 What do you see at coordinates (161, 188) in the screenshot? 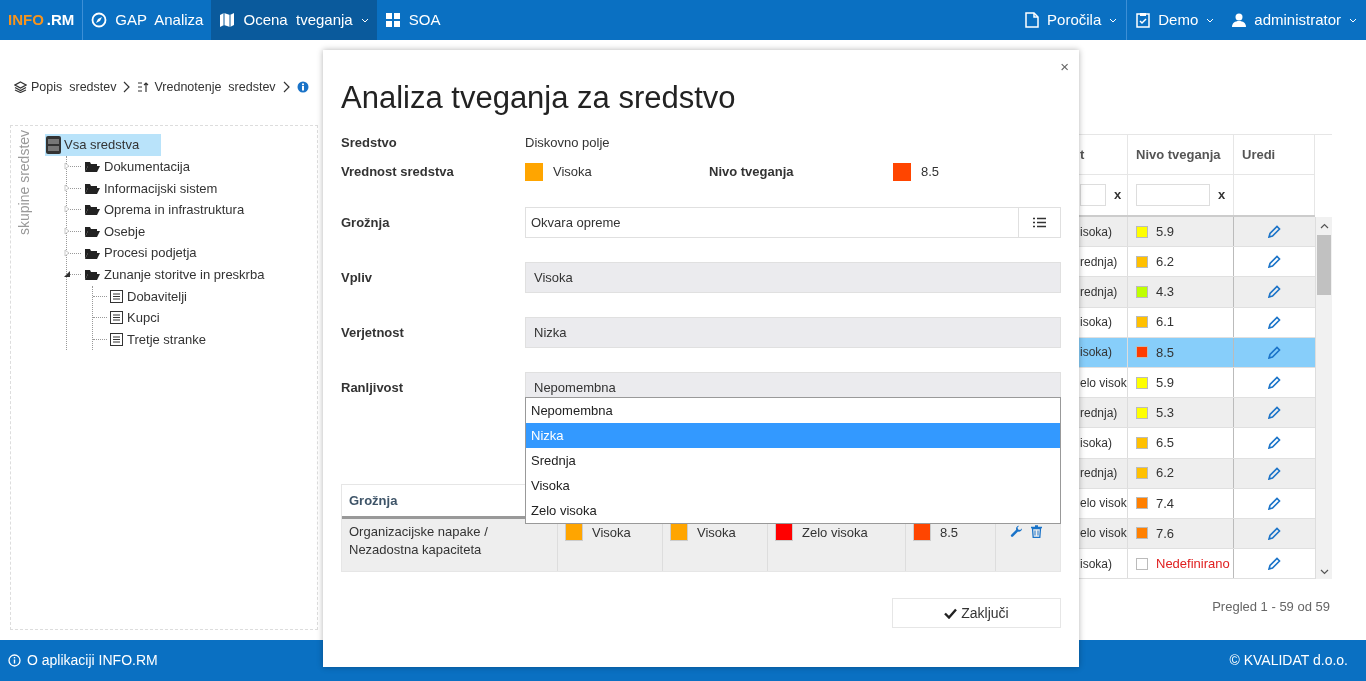
I see `tree-node: Informacijski sistem` at bounding box center [161, 188].